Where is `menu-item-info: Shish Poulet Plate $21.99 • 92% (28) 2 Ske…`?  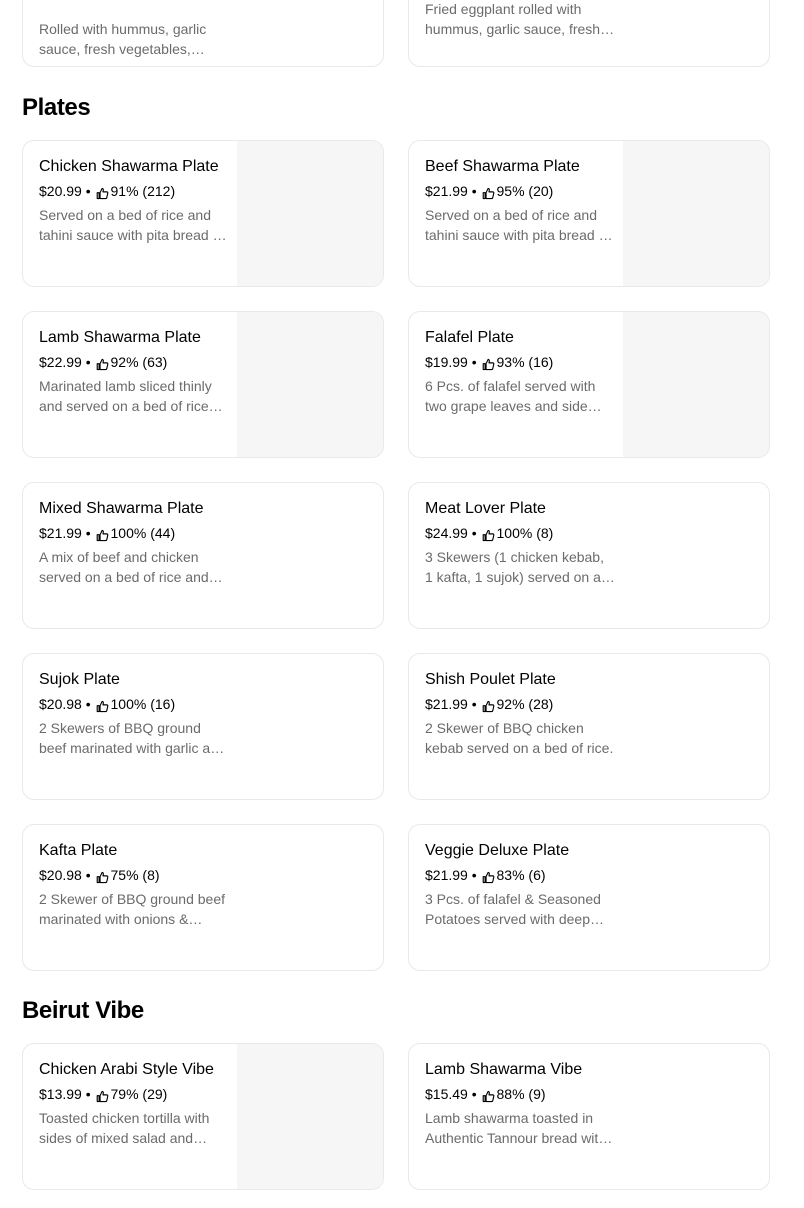 menu-item-info: Shish Poulet Plate $21.99 • 92% (28) 2 Ske… is located at coordinates (520, 714).